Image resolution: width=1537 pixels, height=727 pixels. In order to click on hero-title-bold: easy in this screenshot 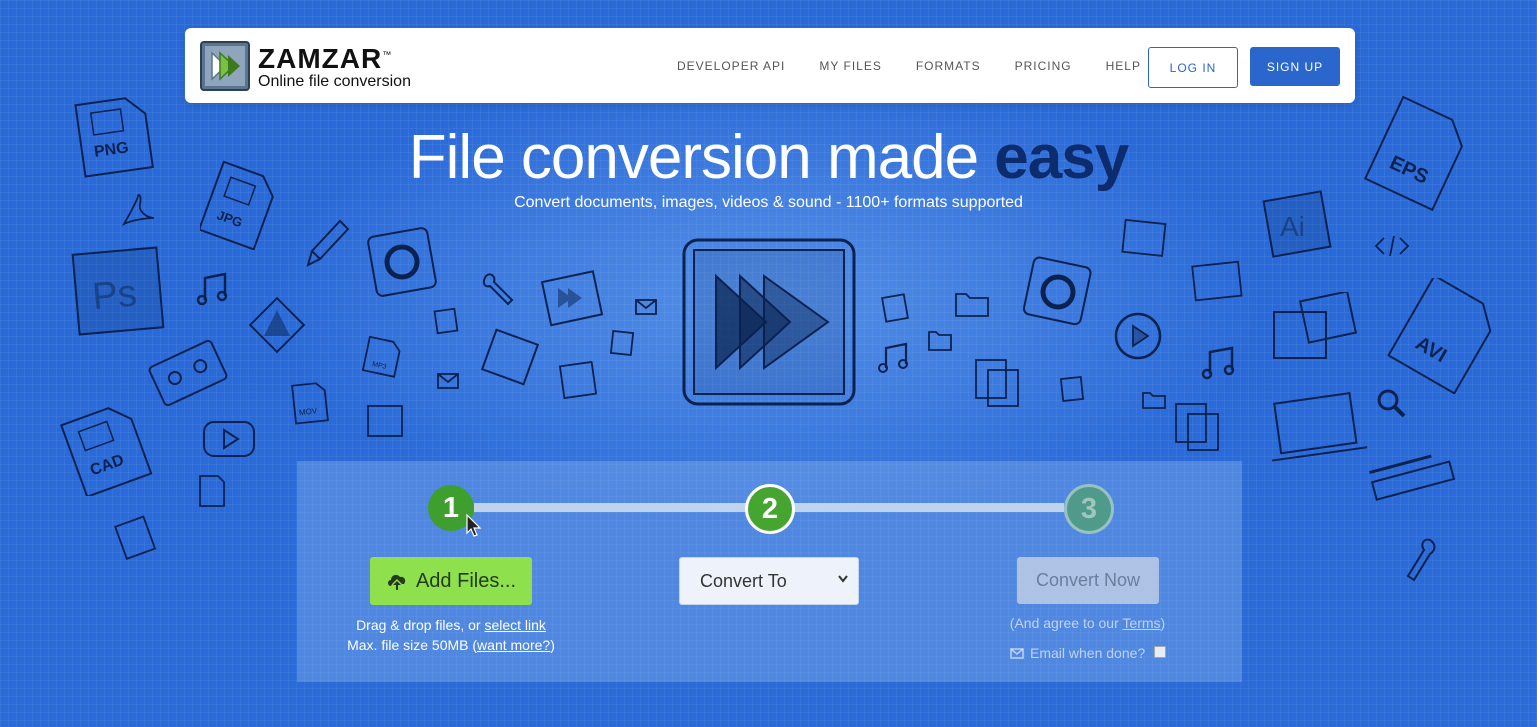, I will do `click(1061, 157)`.